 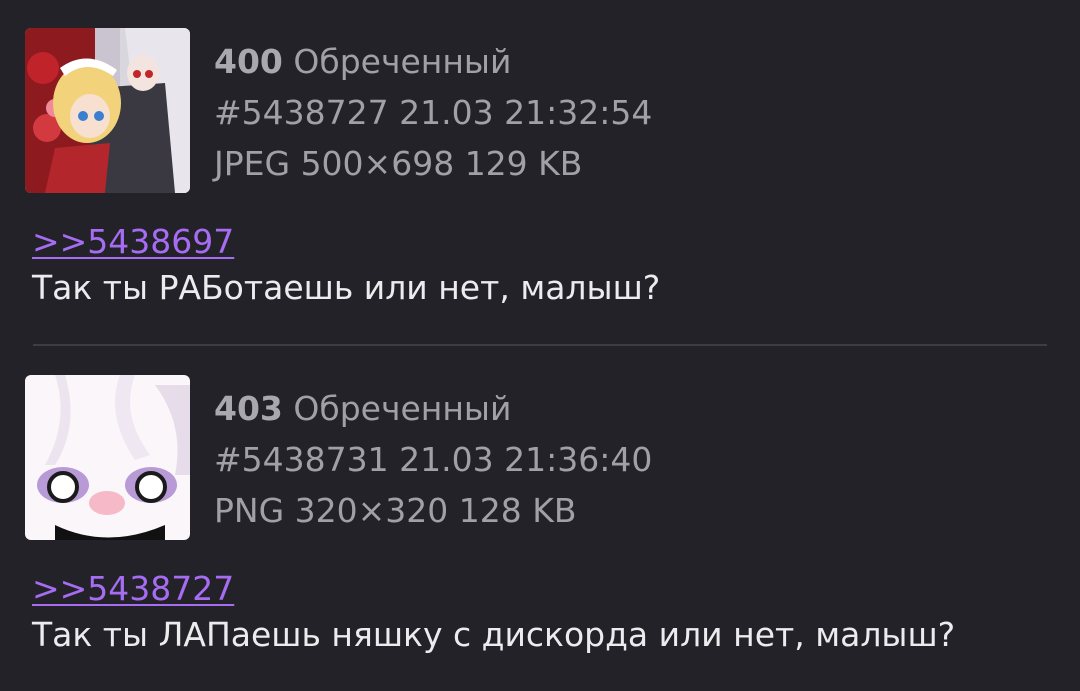 I want to click on file-dims: 500×698, so click(x=377, y=163).